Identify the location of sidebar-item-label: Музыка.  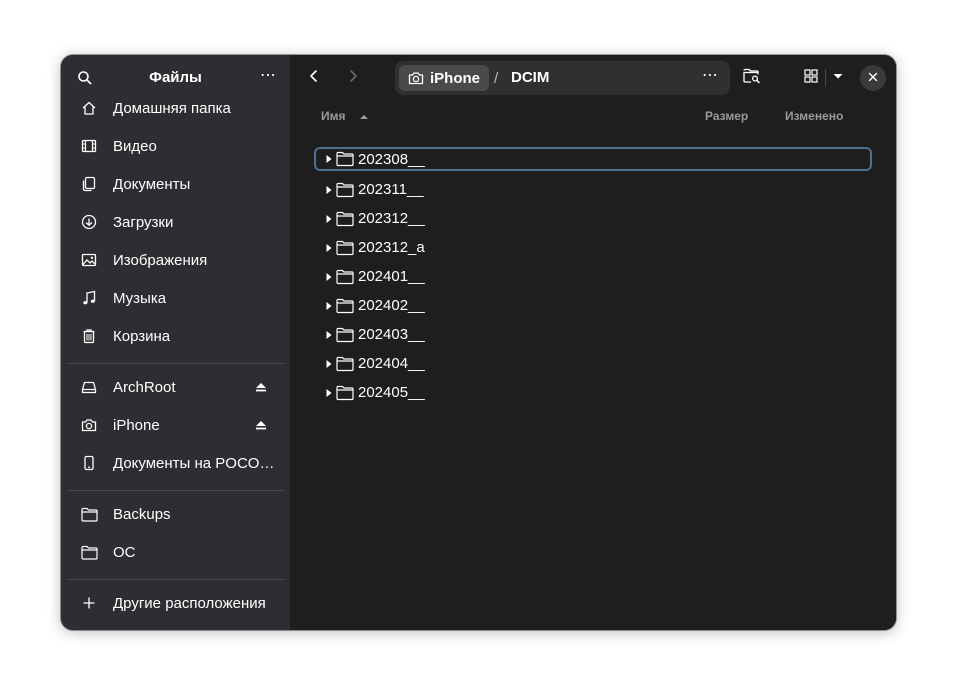
(140, 298).